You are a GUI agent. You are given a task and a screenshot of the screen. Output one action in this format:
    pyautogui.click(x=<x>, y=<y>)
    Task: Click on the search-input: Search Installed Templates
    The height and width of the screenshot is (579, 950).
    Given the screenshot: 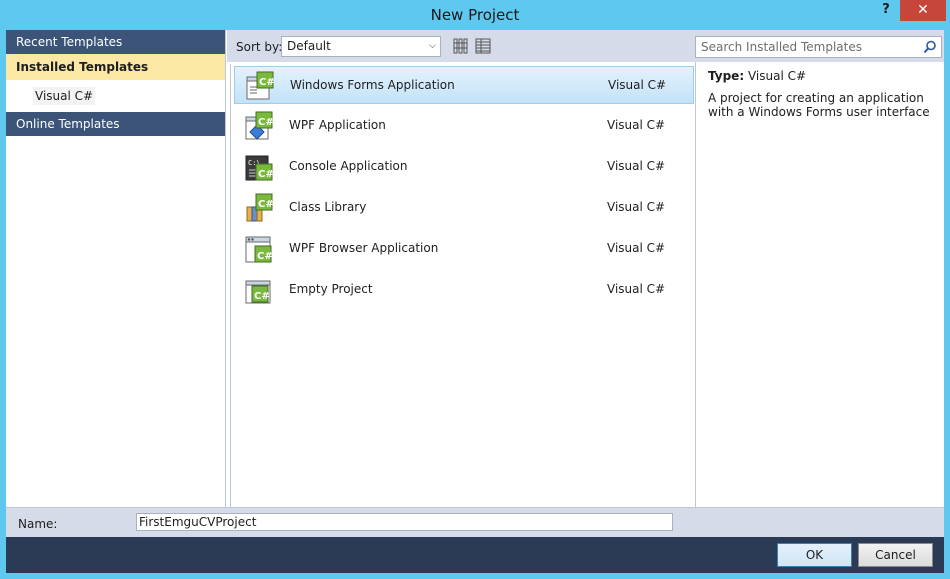 What is the action you would take?
    pyautogui.click(x=818, y=47)
    